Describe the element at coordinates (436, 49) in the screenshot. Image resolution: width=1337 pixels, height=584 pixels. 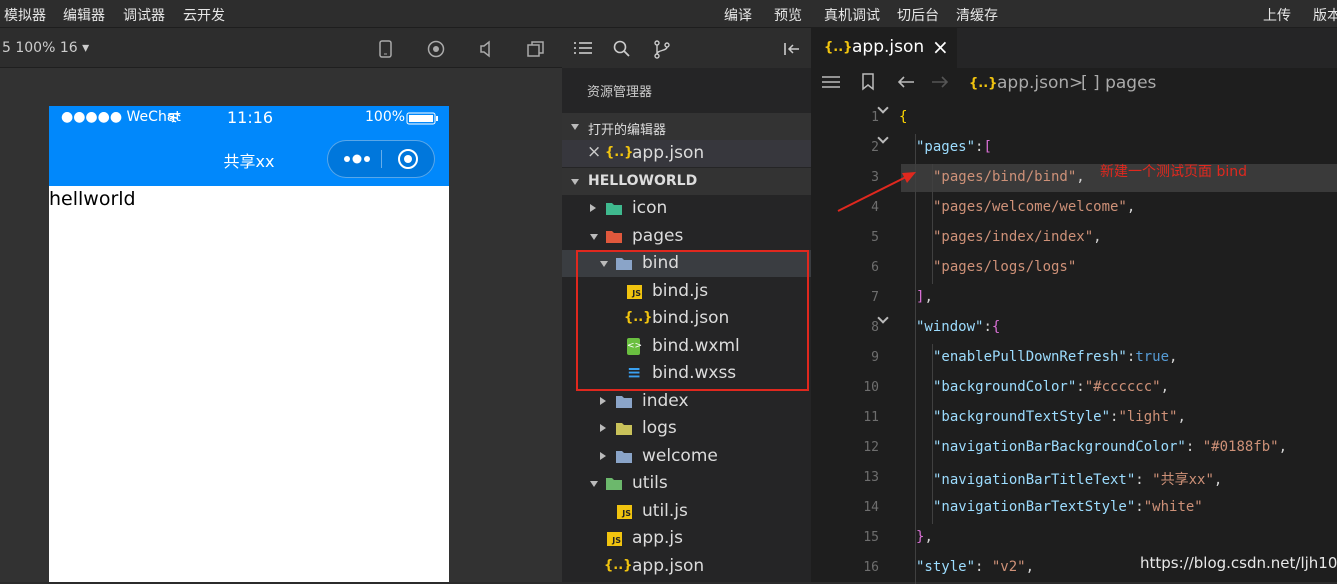
I see `record-icon` at that location.